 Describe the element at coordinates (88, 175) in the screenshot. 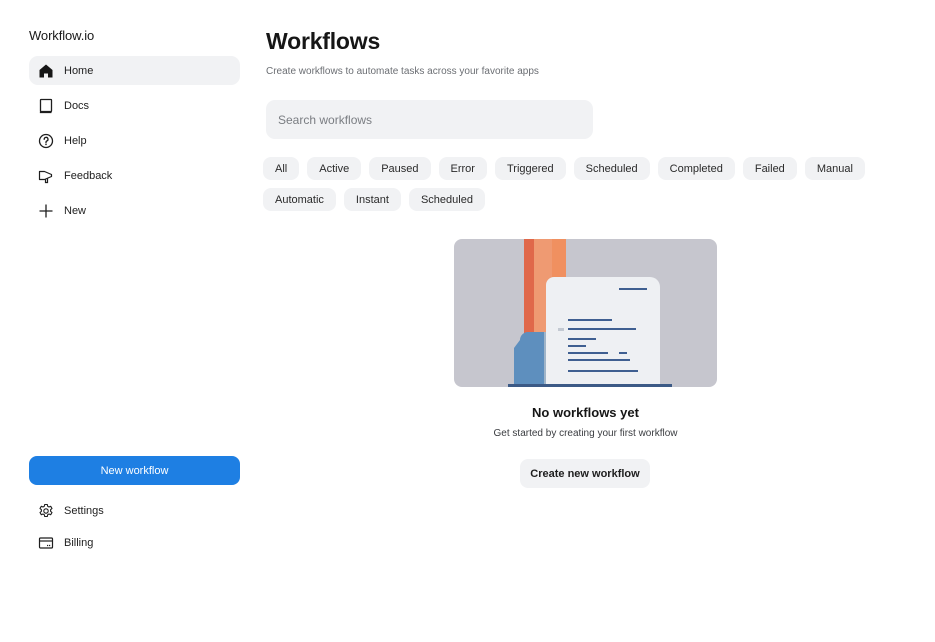

I see `sidebar-item-label: Feedback` at that location.